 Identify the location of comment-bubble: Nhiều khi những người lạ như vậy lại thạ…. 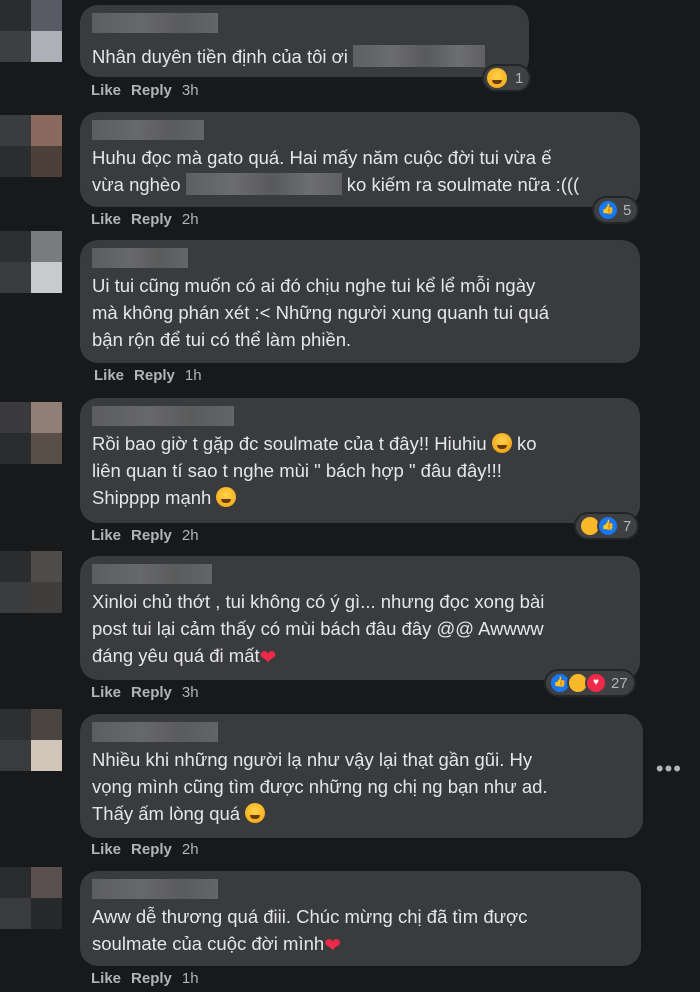
(361, 776).